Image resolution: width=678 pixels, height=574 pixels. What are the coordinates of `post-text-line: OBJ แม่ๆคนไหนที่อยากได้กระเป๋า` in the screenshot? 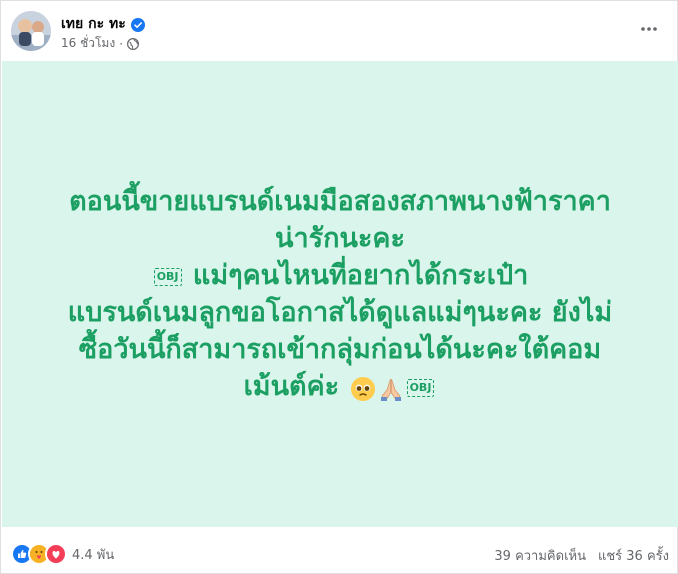 It's located at (340, 275).